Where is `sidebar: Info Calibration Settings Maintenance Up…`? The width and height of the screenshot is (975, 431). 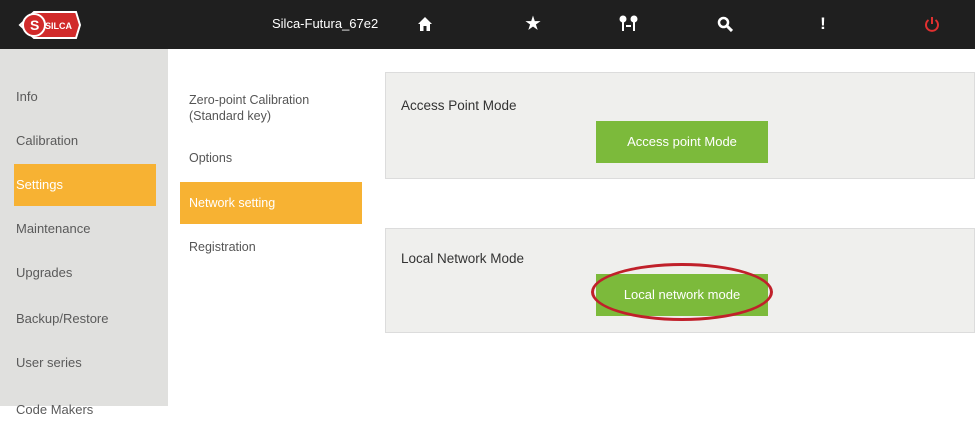
sidebar: Info Calibration Settings Maintenance Up… is located at coordinates (84, 233).